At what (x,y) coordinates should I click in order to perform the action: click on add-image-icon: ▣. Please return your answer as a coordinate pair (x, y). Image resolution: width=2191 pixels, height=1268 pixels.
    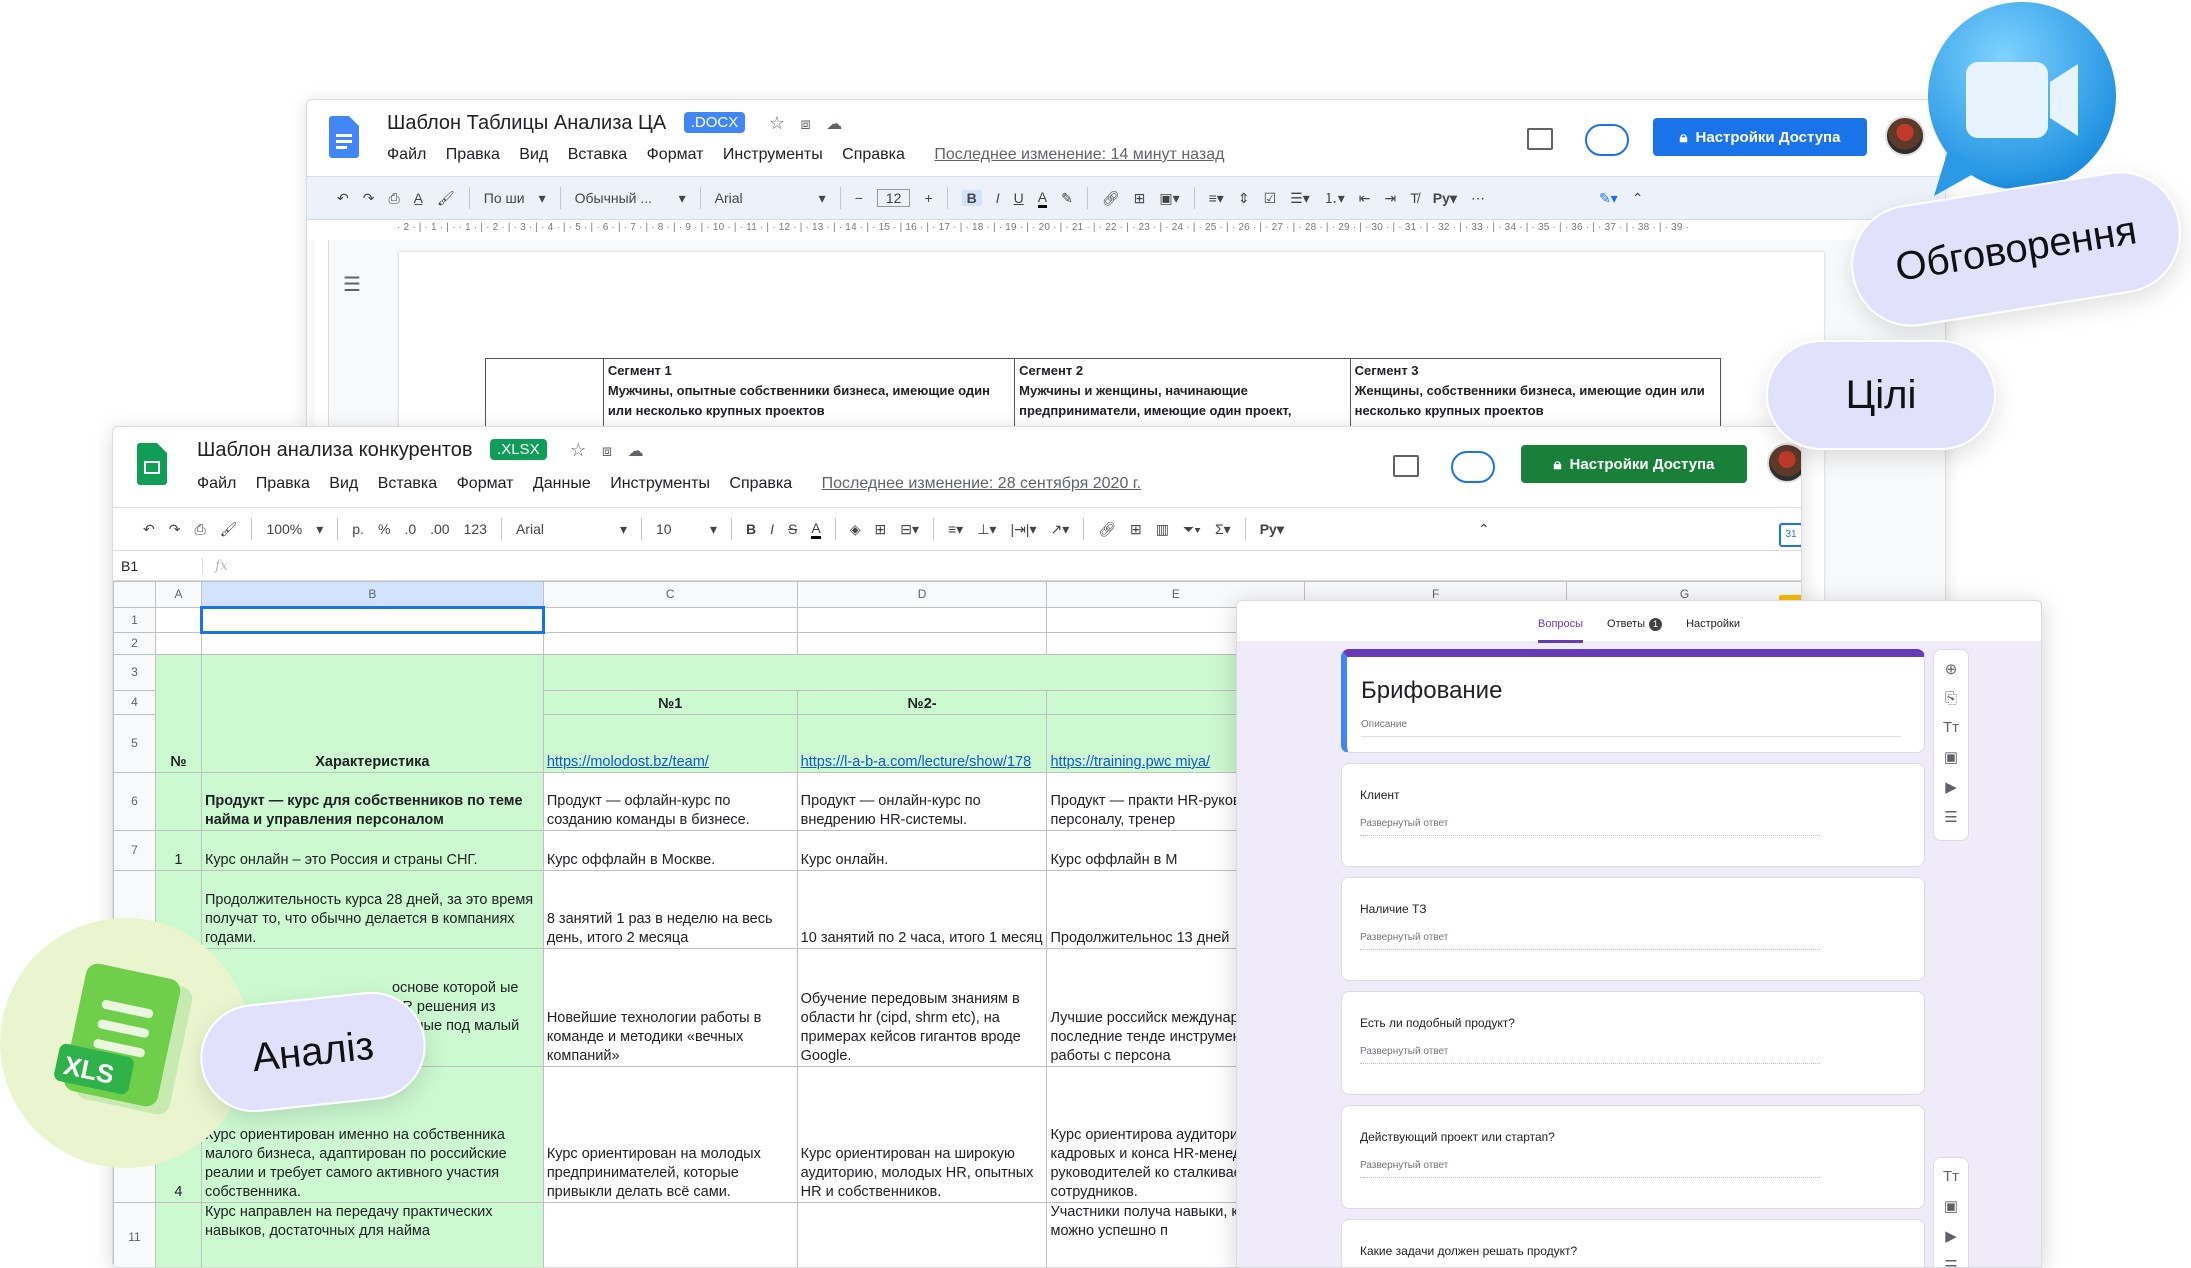
    Looking at the image, I should click on (1951, 757).